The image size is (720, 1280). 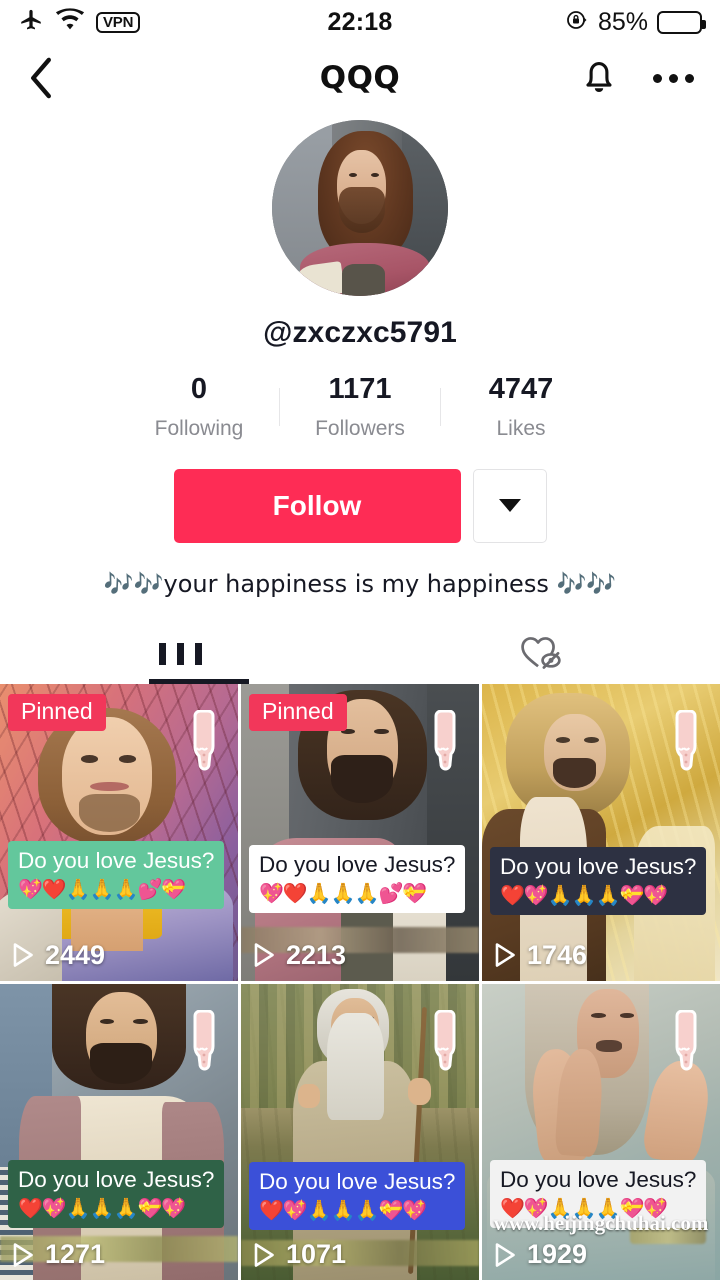 What do you see at coordinates (75, 1254) in the screenshot?
I see `play-count-value: 1271` at bounding box center [75, 1254].